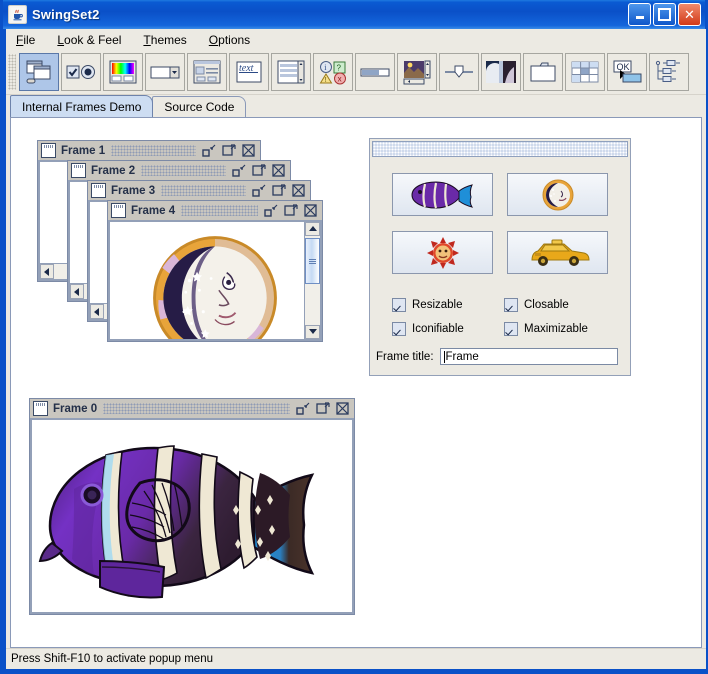  I want to click on frame-title-bar: Frame 1, so click(149, 151).